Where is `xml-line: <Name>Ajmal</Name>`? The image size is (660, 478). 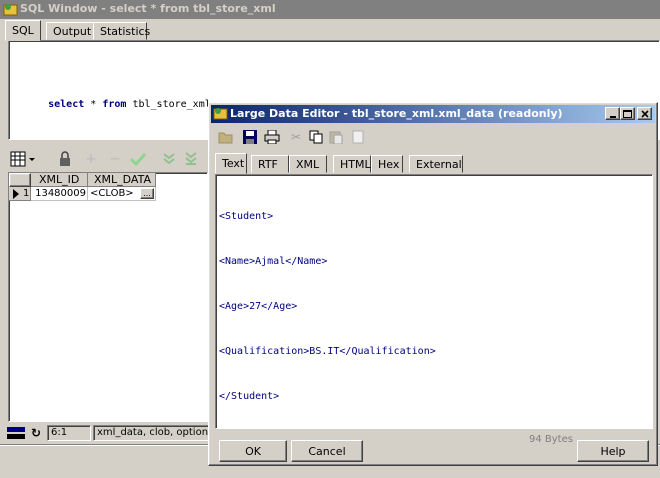 xml-line: <Name>Ajmal</Name> is located at coordinates (273, 261).